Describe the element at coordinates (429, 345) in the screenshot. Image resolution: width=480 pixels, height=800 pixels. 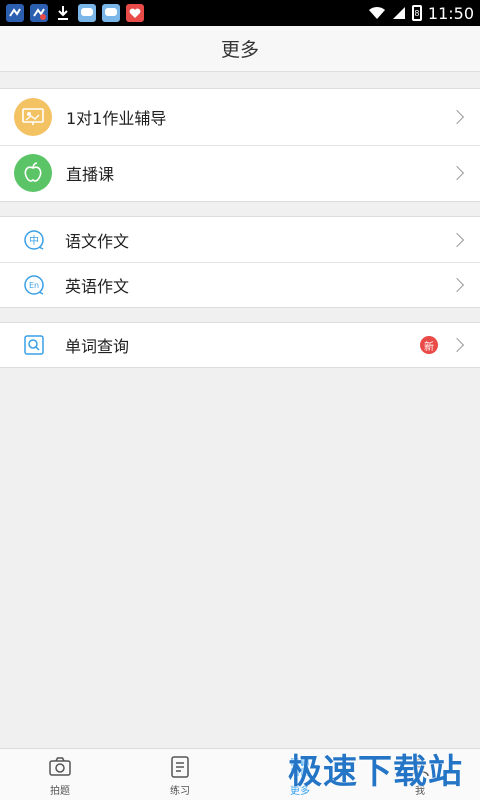
I see `new-badge: 新` at that location.